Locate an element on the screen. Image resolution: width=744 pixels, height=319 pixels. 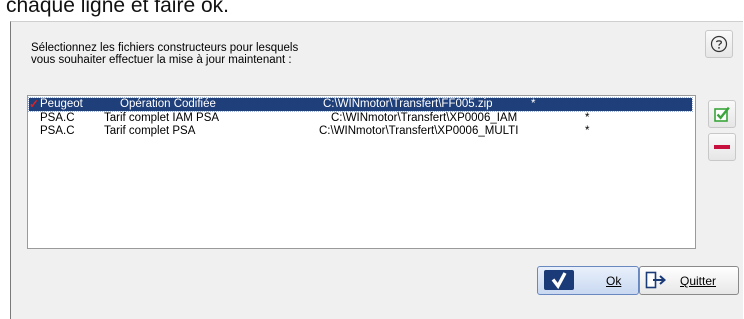
quit-button: Quitter is located at coordinates (689, 280).